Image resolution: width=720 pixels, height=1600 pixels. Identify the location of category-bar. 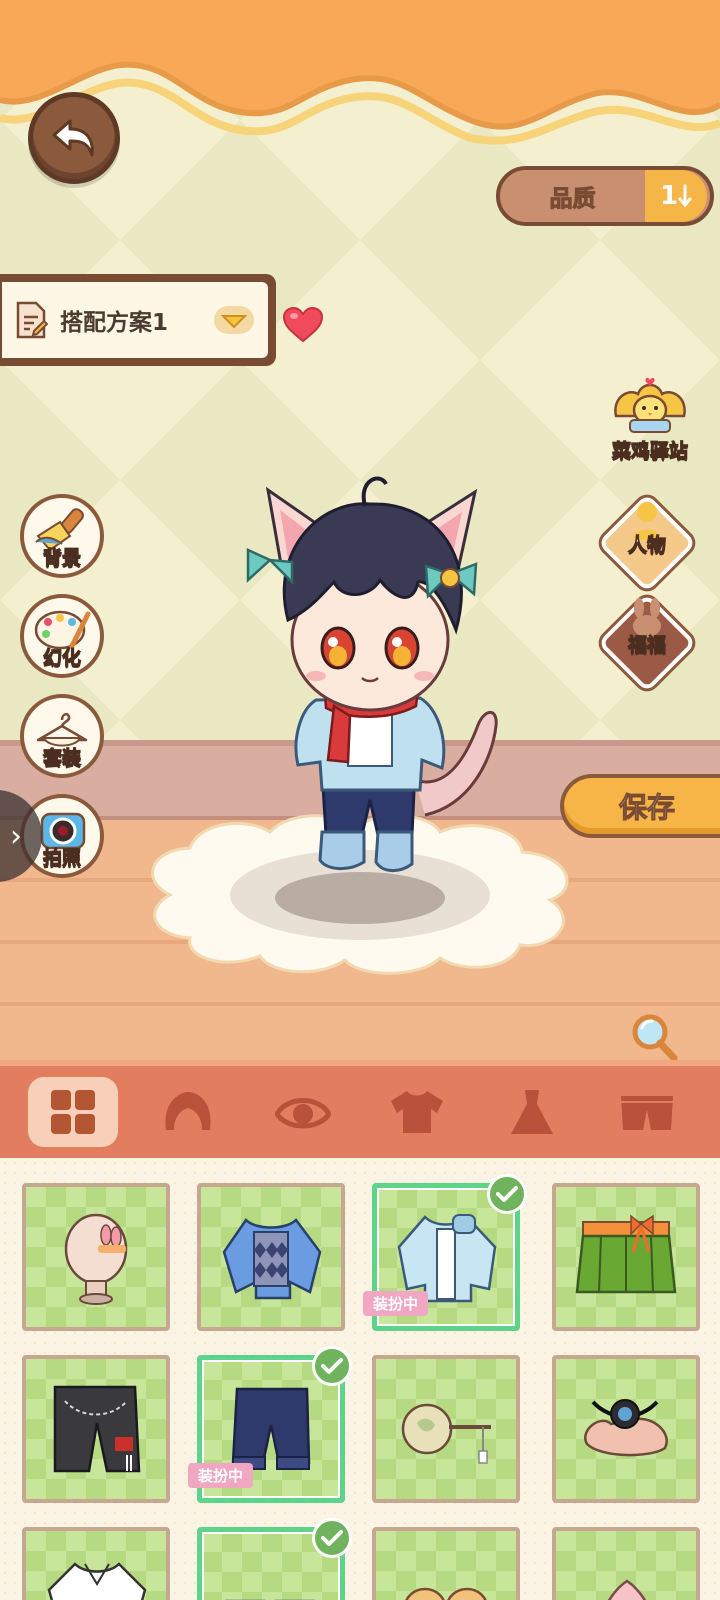
(360, 1109).